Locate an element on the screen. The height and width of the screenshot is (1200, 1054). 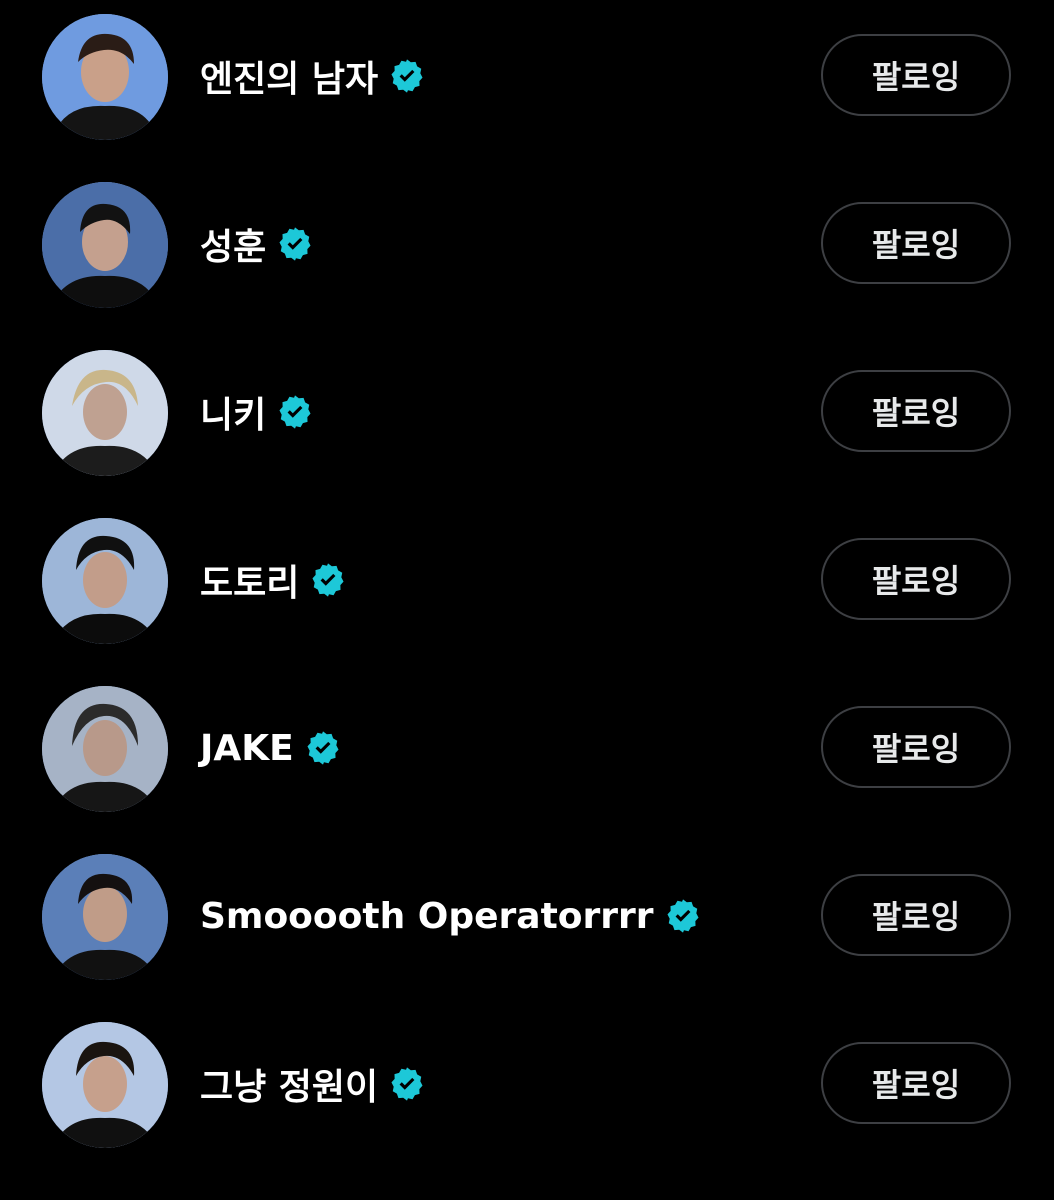
list-item: 그냥 정원이 팔로잉 is located at coordinates (527, 1092).